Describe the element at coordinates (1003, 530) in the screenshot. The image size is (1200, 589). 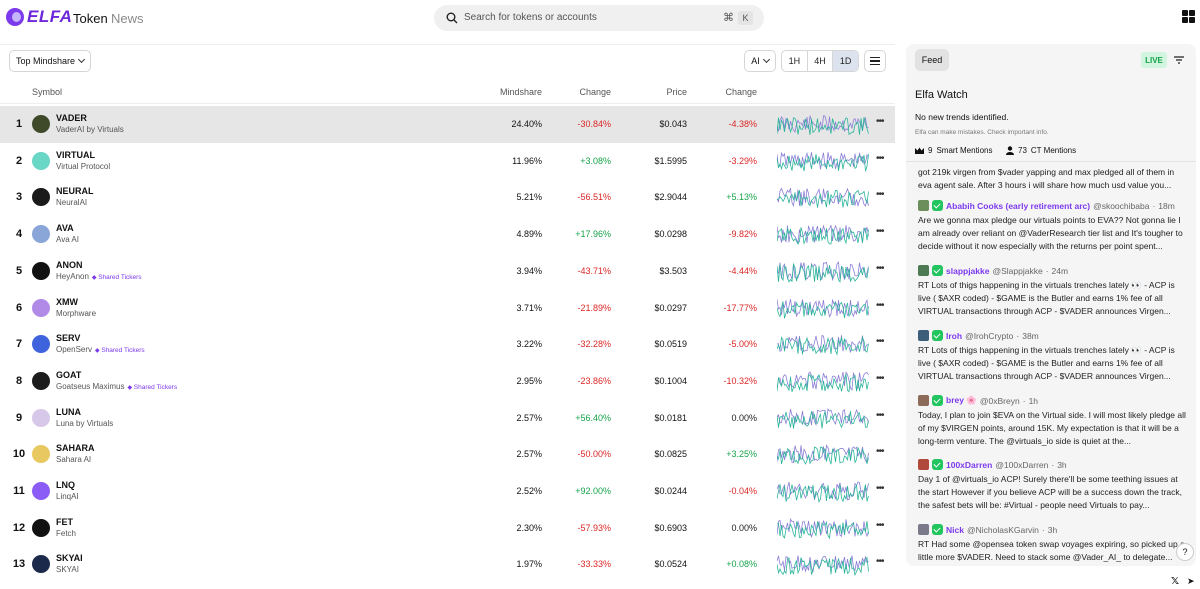
I see `author-handle: @NicholasKGarvin` at that location.